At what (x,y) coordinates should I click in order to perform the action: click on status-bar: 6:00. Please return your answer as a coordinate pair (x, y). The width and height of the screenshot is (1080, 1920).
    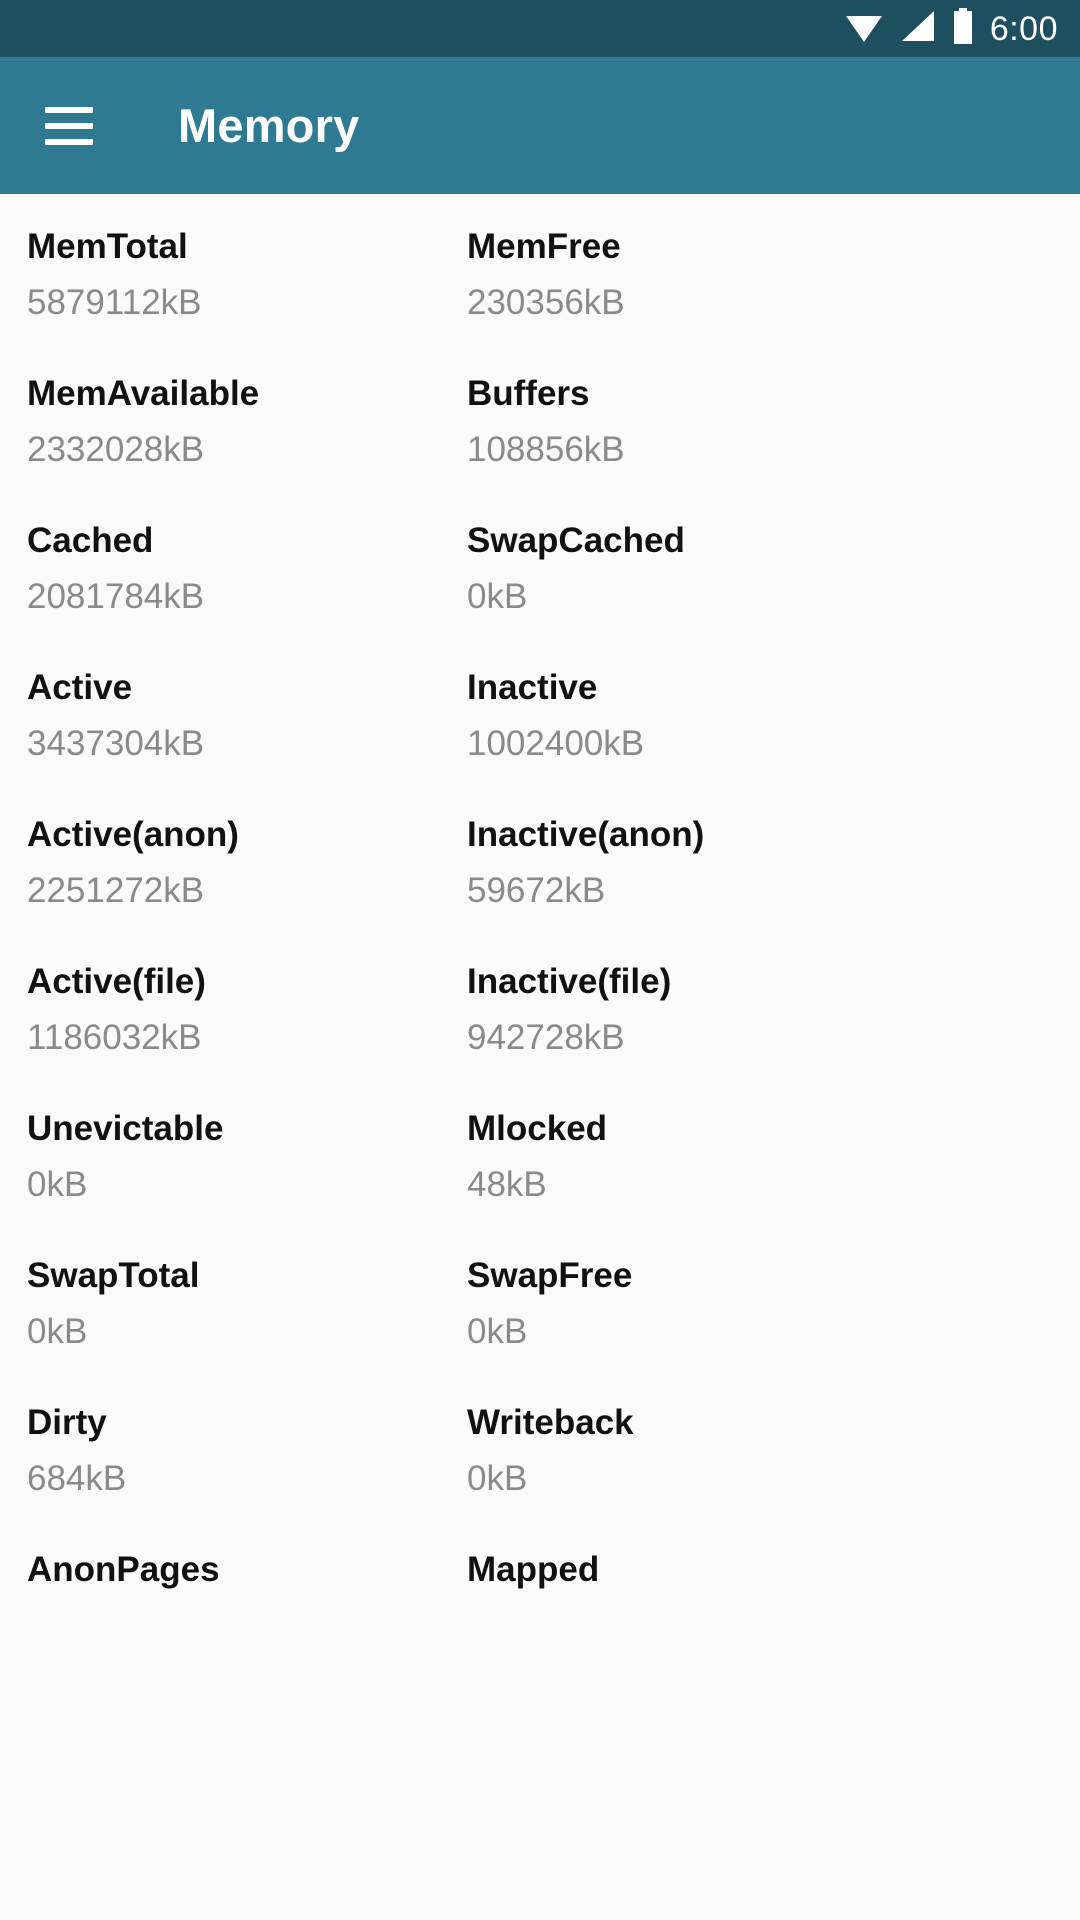
    Looking at the image, I should click on (540, 28).